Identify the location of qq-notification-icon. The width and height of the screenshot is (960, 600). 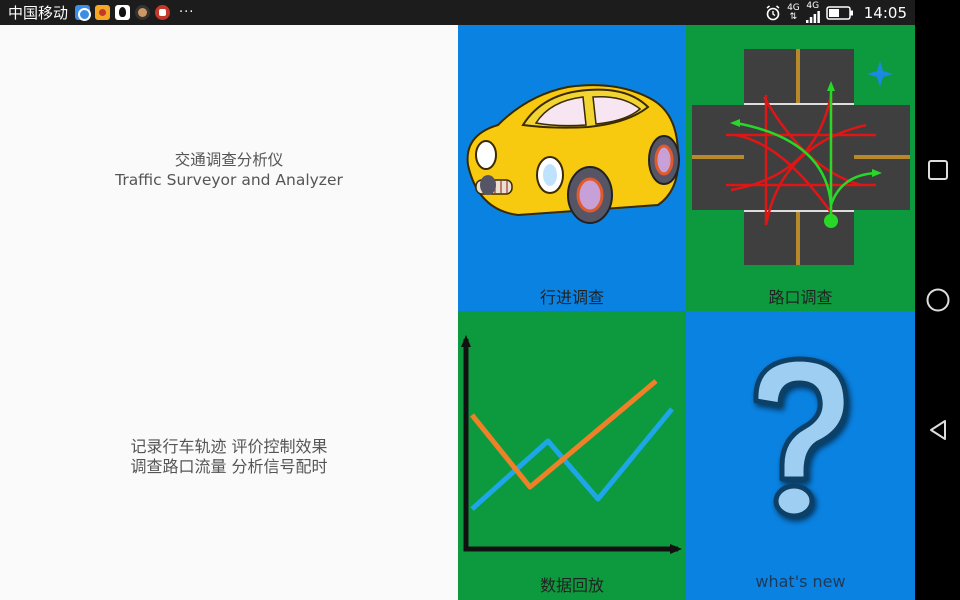
(123, 12).